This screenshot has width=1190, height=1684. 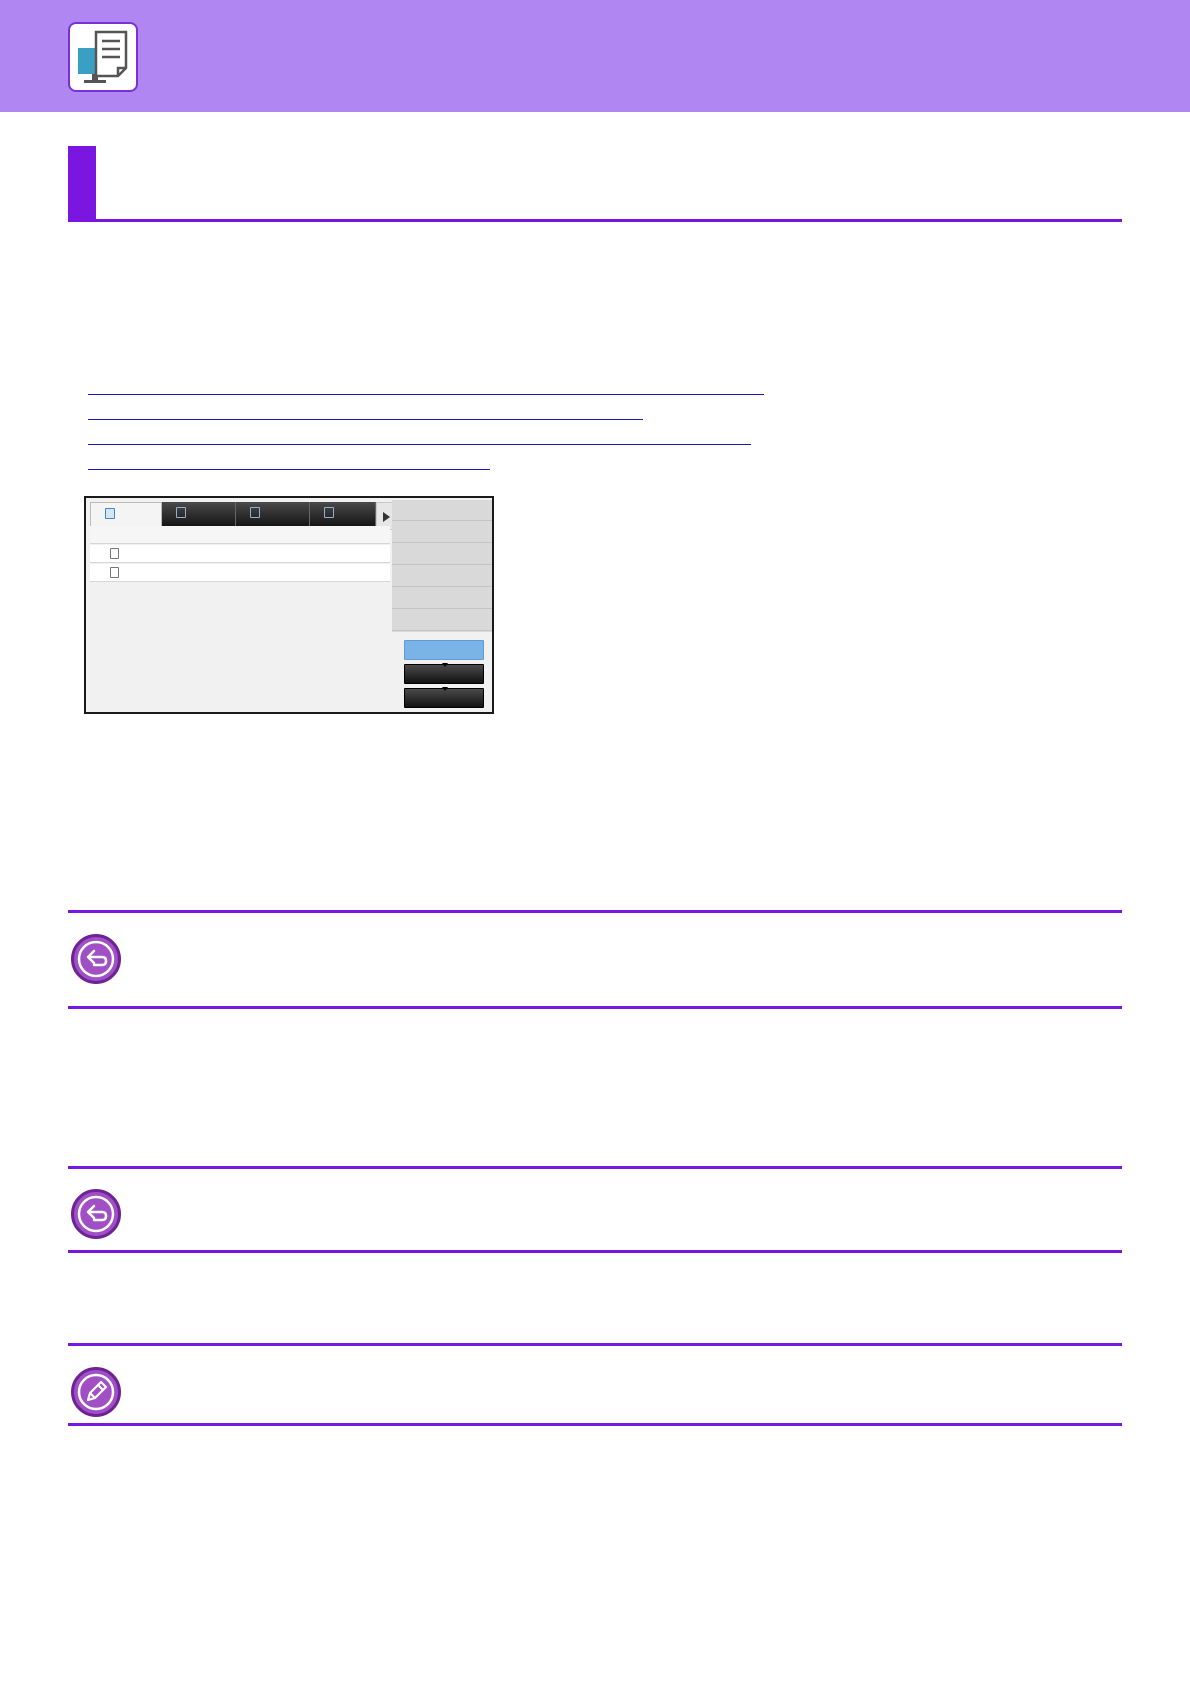 I want to click on selected-action-button, so click(x=444, y=650).